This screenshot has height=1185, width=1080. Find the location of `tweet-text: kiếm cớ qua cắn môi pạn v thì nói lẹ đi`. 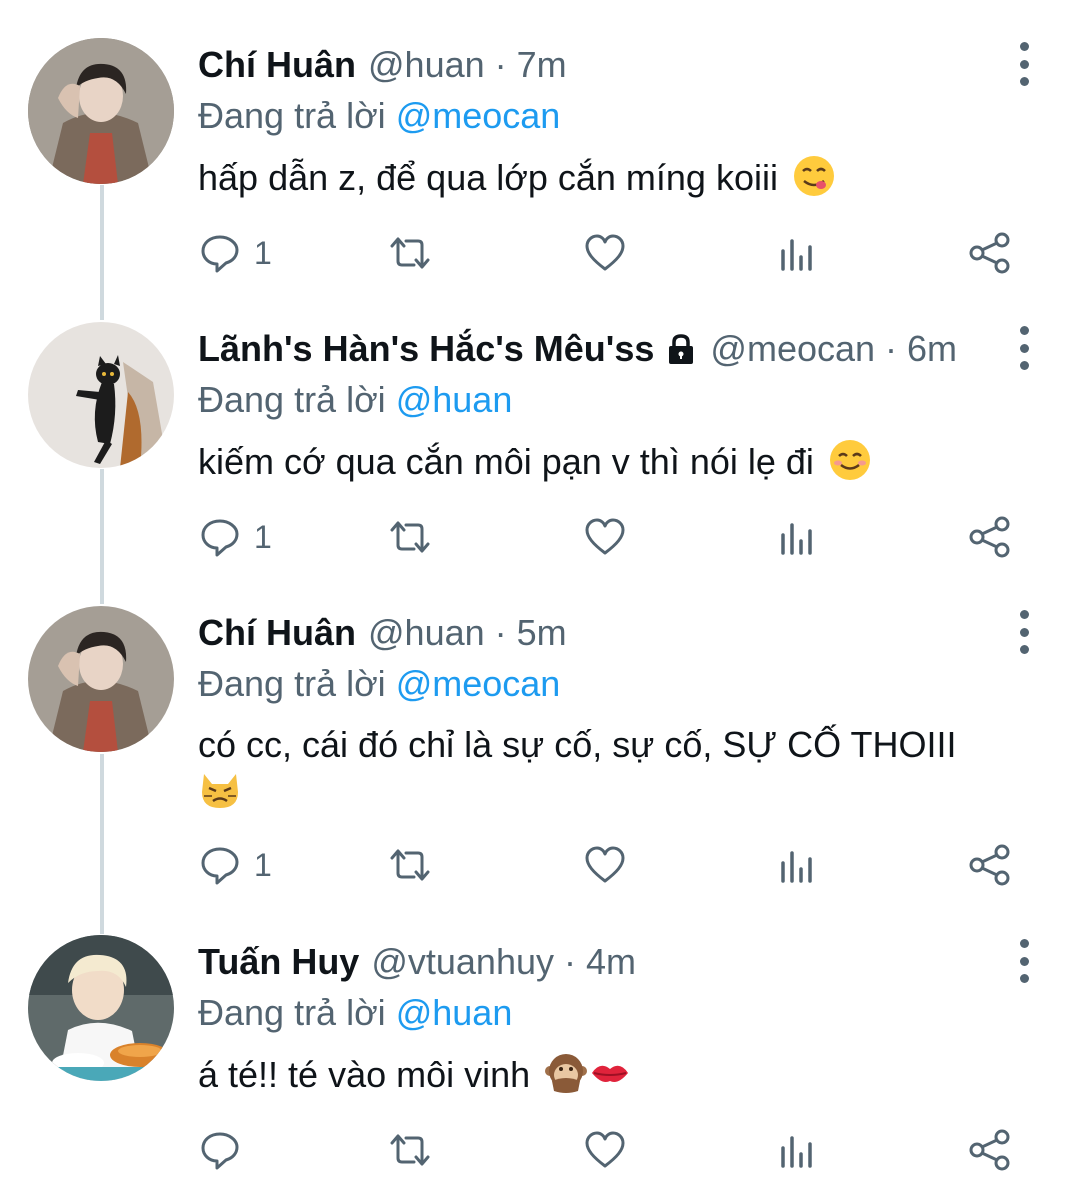

tweet-text: kiếm cớ qua cắn môi pạn v thì nói lẹ đi is located at coordinates (609, 461).